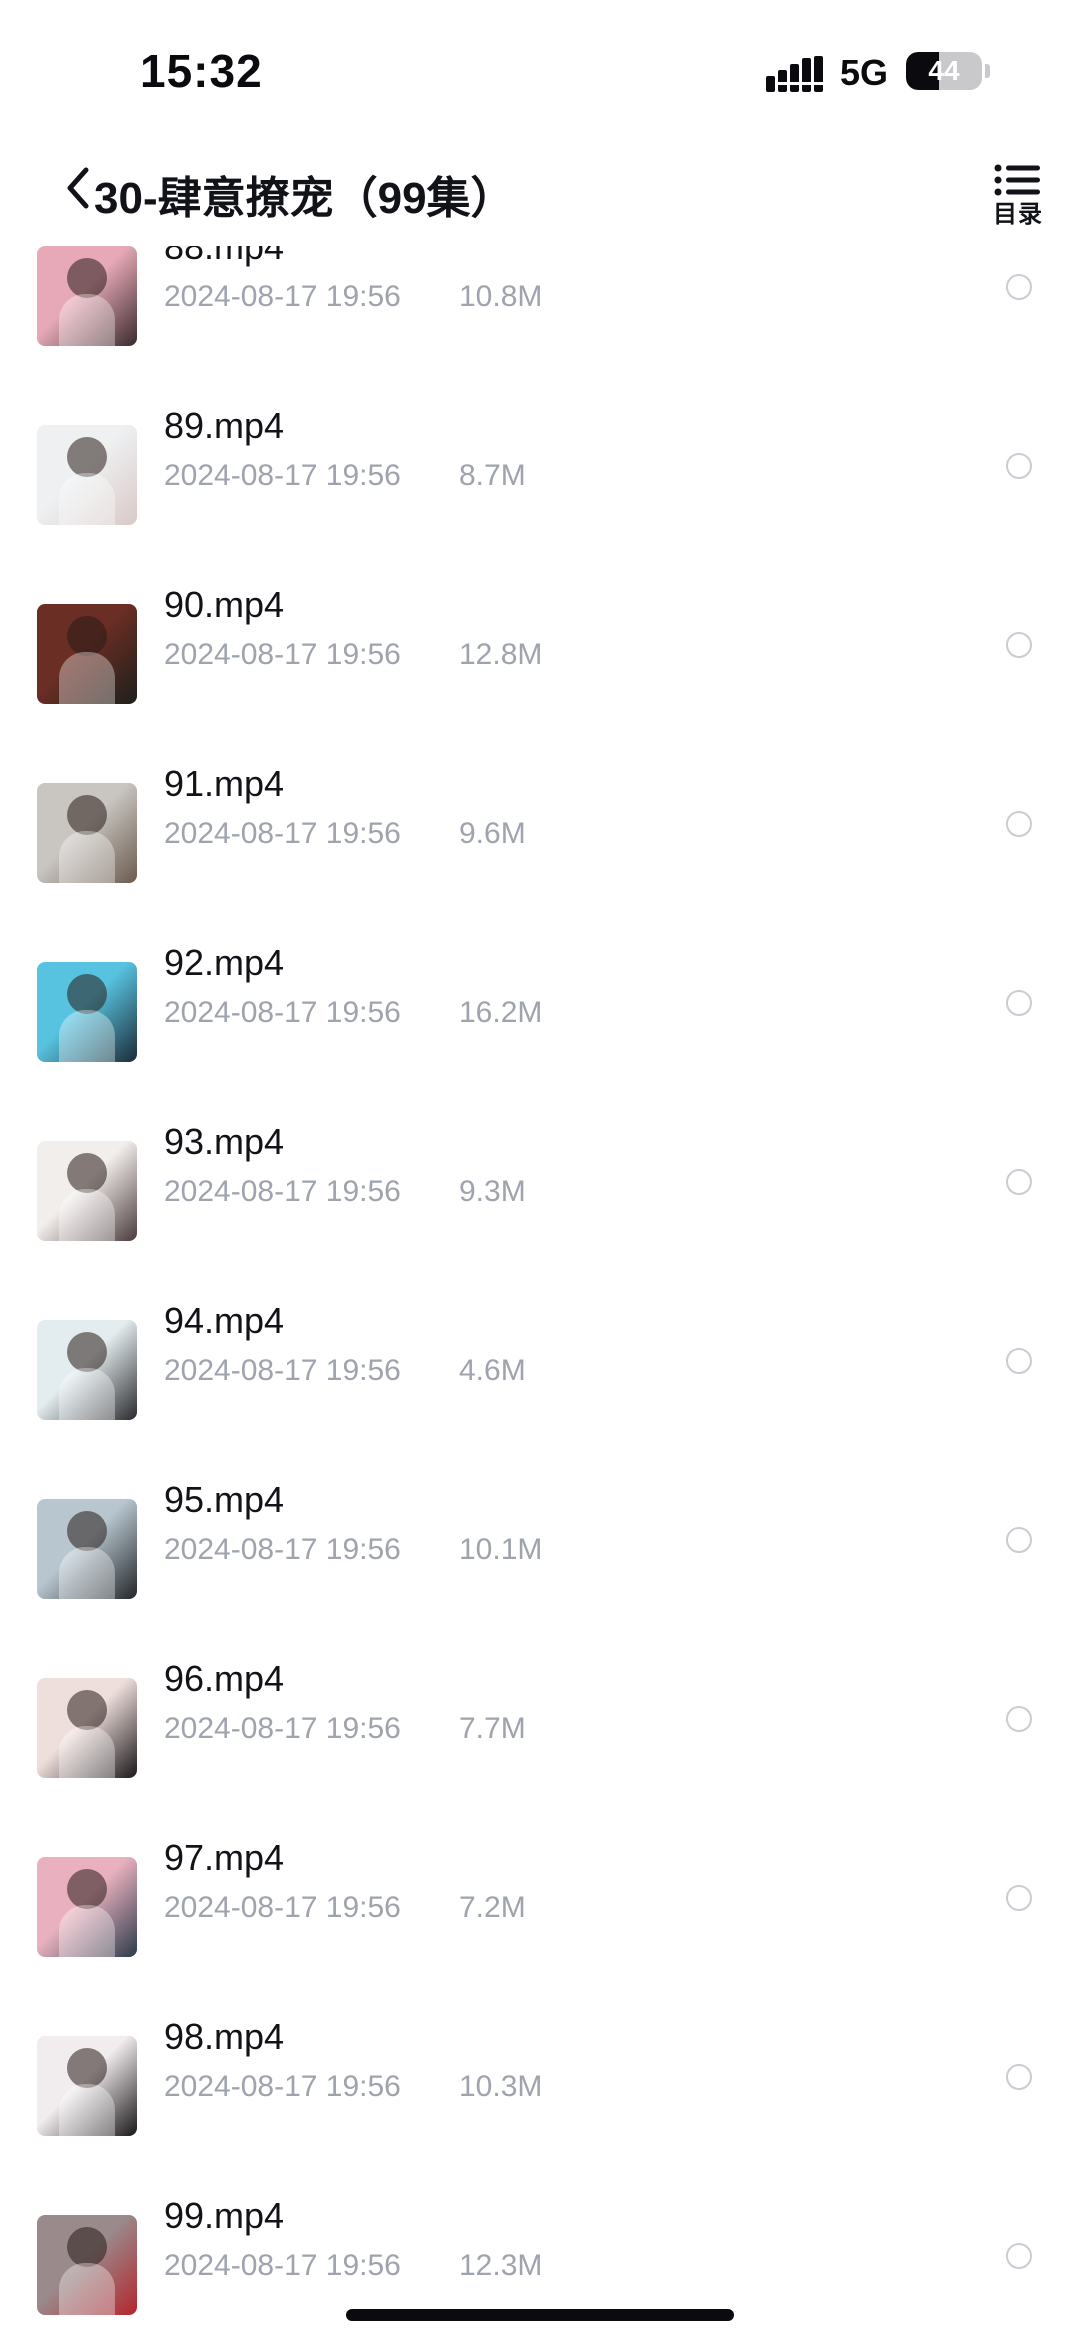 The height and width of the screenshot is (2341, 1080). I want to click on file-name: 94.mp4, so click(224, 1320).